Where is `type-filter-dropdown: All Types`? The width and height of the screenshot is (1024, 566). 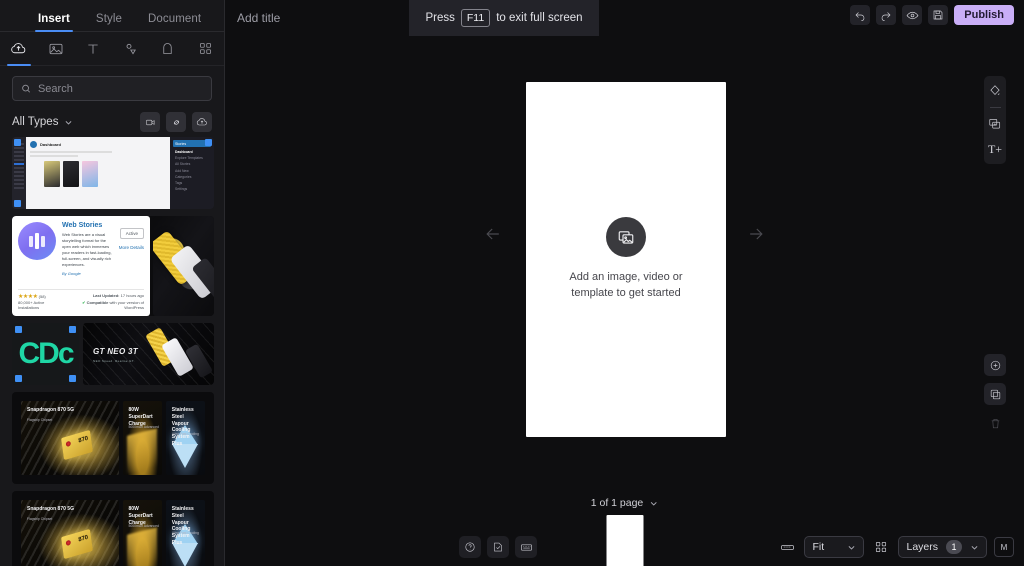 type-filter-dropdown: All Types is located at coordinates (42, 122).